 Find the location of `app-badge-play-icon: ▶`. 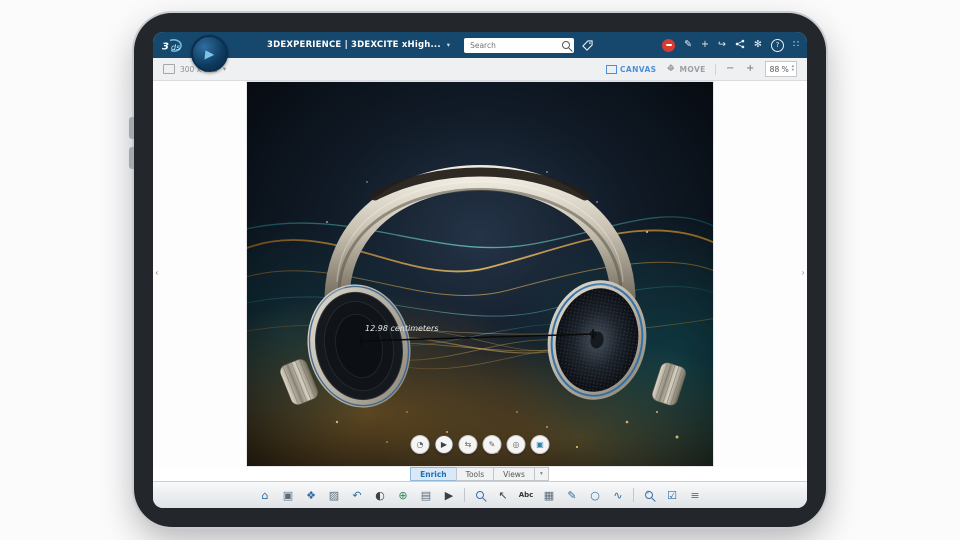

app-badge-play-icon: ▶ is located at coordinates (209, 53).